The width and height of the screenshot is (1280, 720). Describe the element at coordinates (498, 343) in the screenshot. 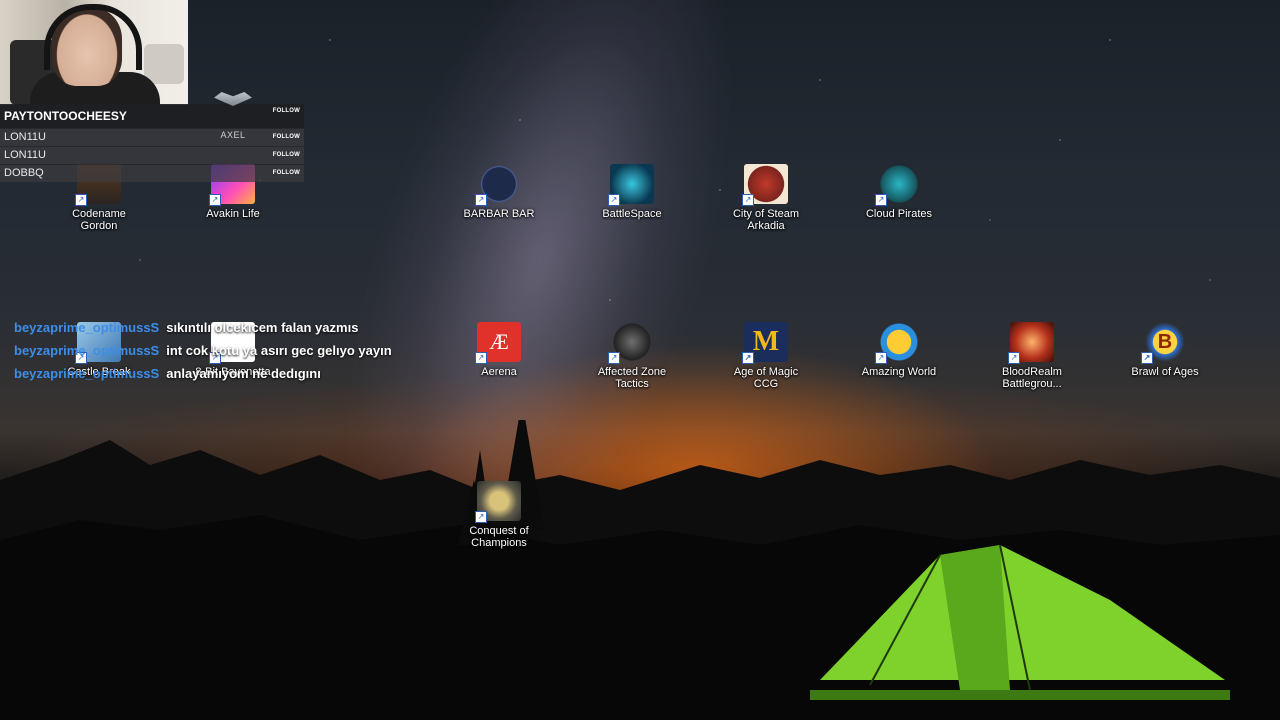

I see `aerena-icon: Æ ↗` at that location.